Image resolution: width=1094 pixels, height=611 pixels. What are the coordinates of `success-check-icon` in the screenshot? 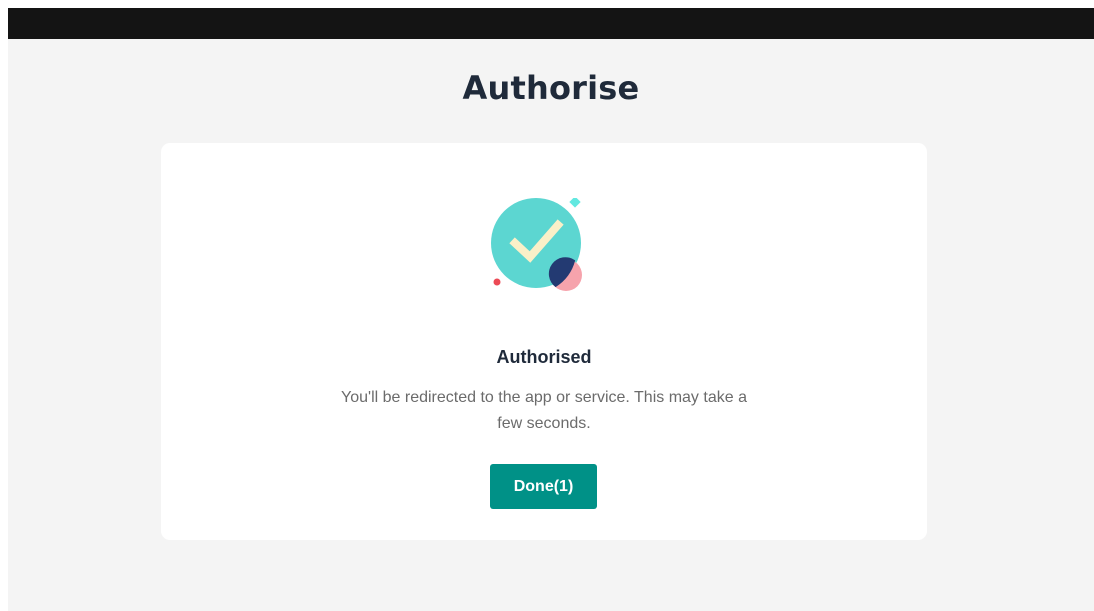 It's located at (536, 244).